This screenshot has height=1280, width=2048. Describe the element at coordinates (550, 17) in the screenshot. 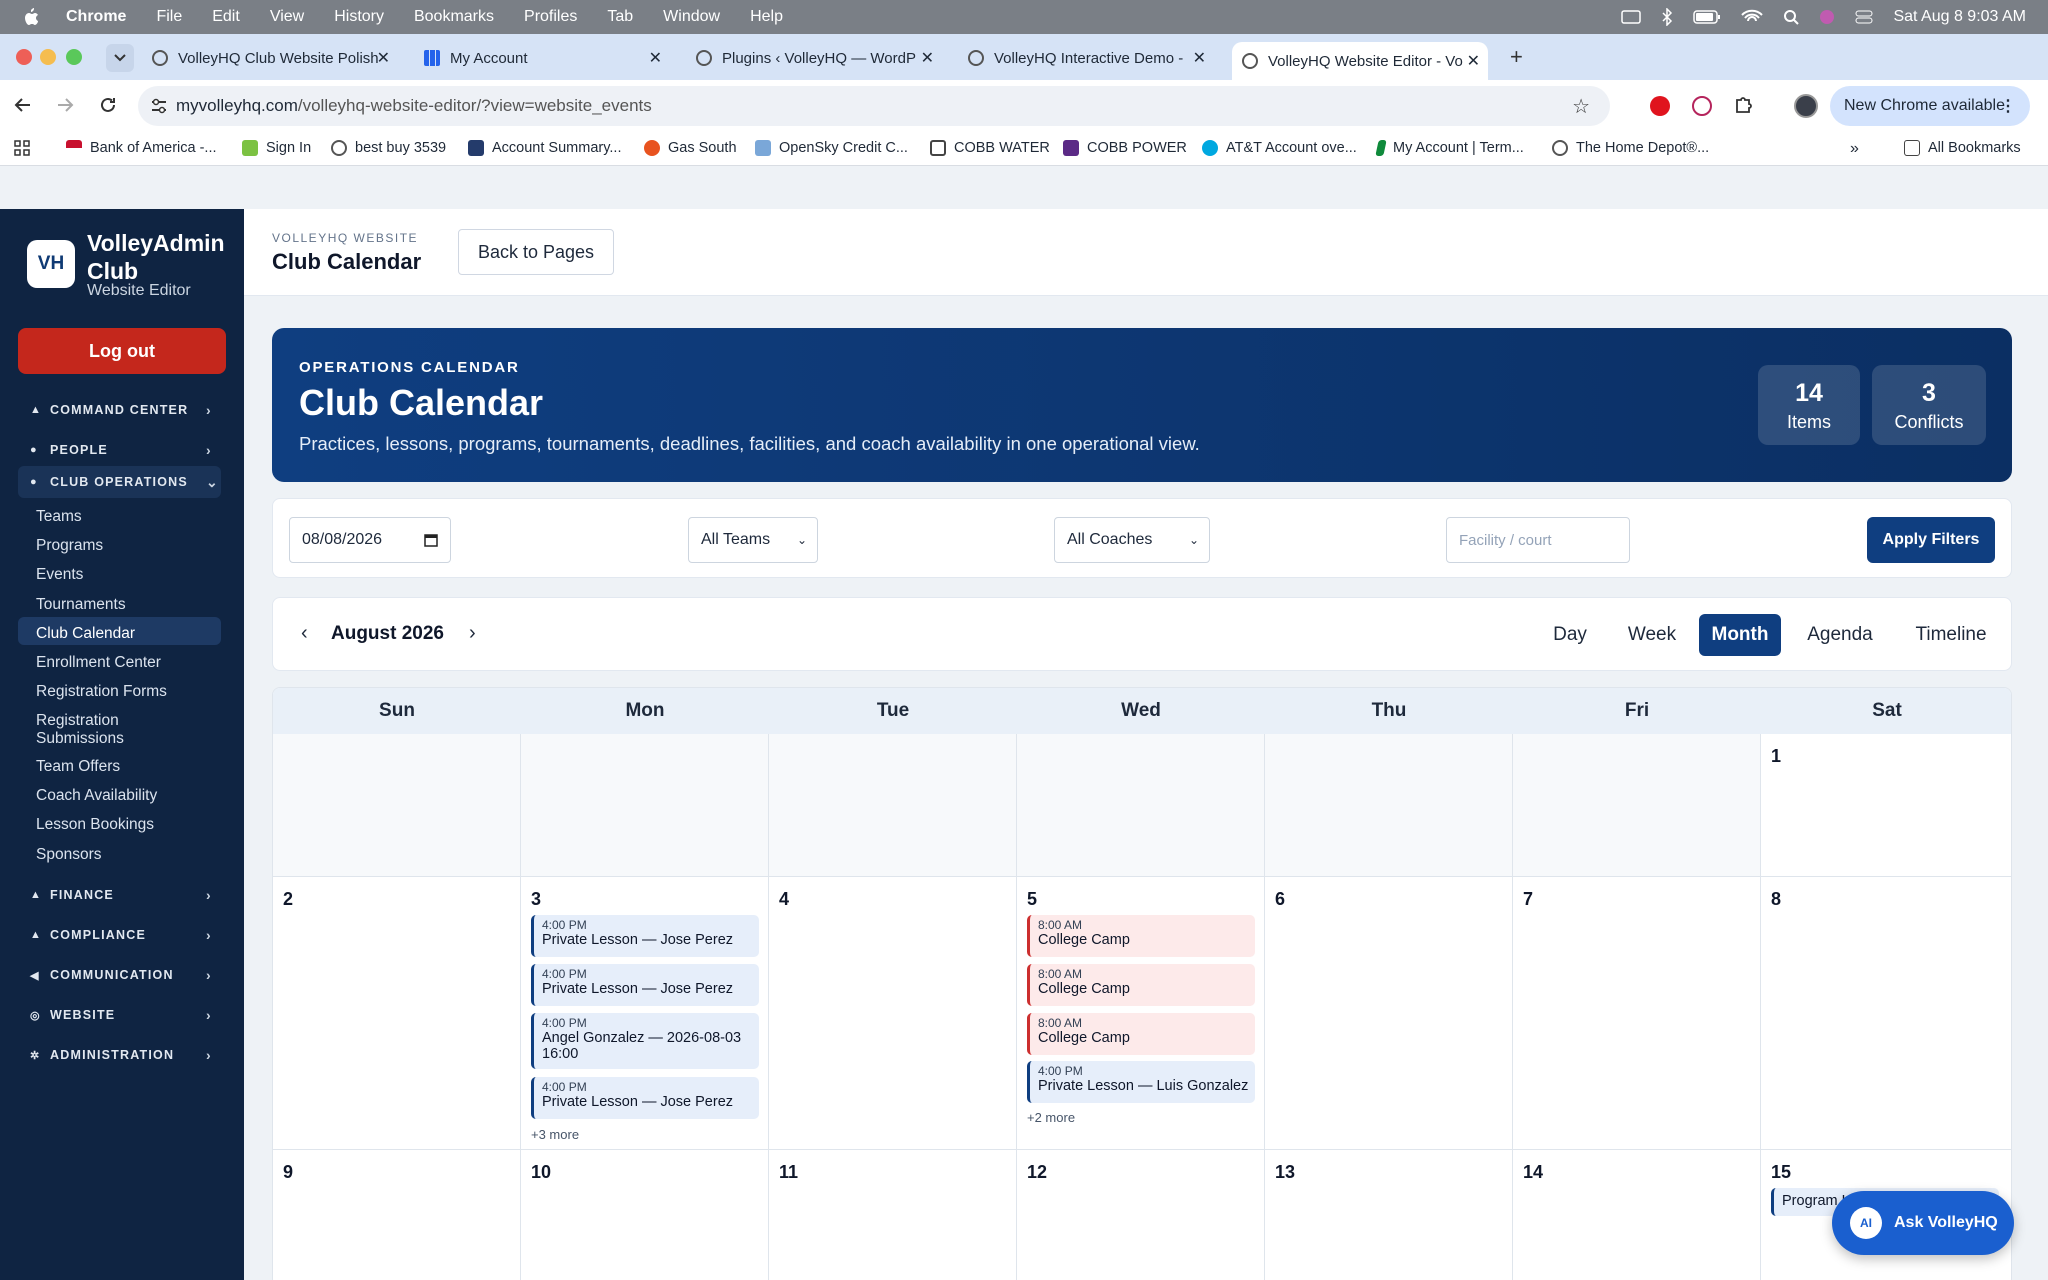

I see `menu-profiles: Profiles` at that location.